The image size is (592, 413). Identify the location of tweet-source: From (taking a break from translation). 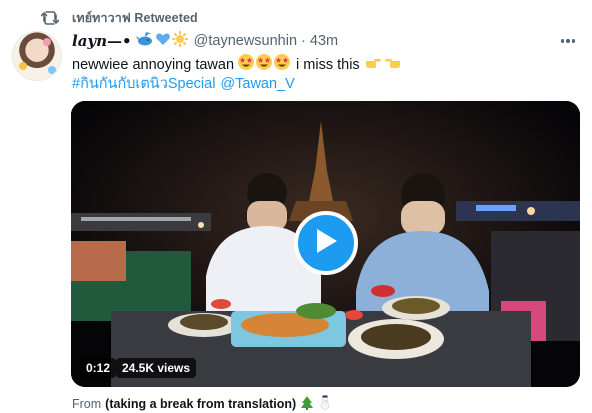
(202, 404).